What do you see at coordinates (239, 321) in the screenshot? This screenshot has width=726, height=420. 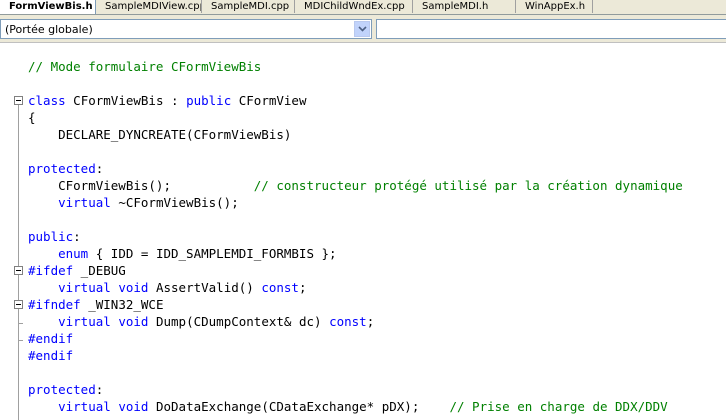 I see `code-text: Dump(CDumpContext& dc)` at bounding box center [239, 321].